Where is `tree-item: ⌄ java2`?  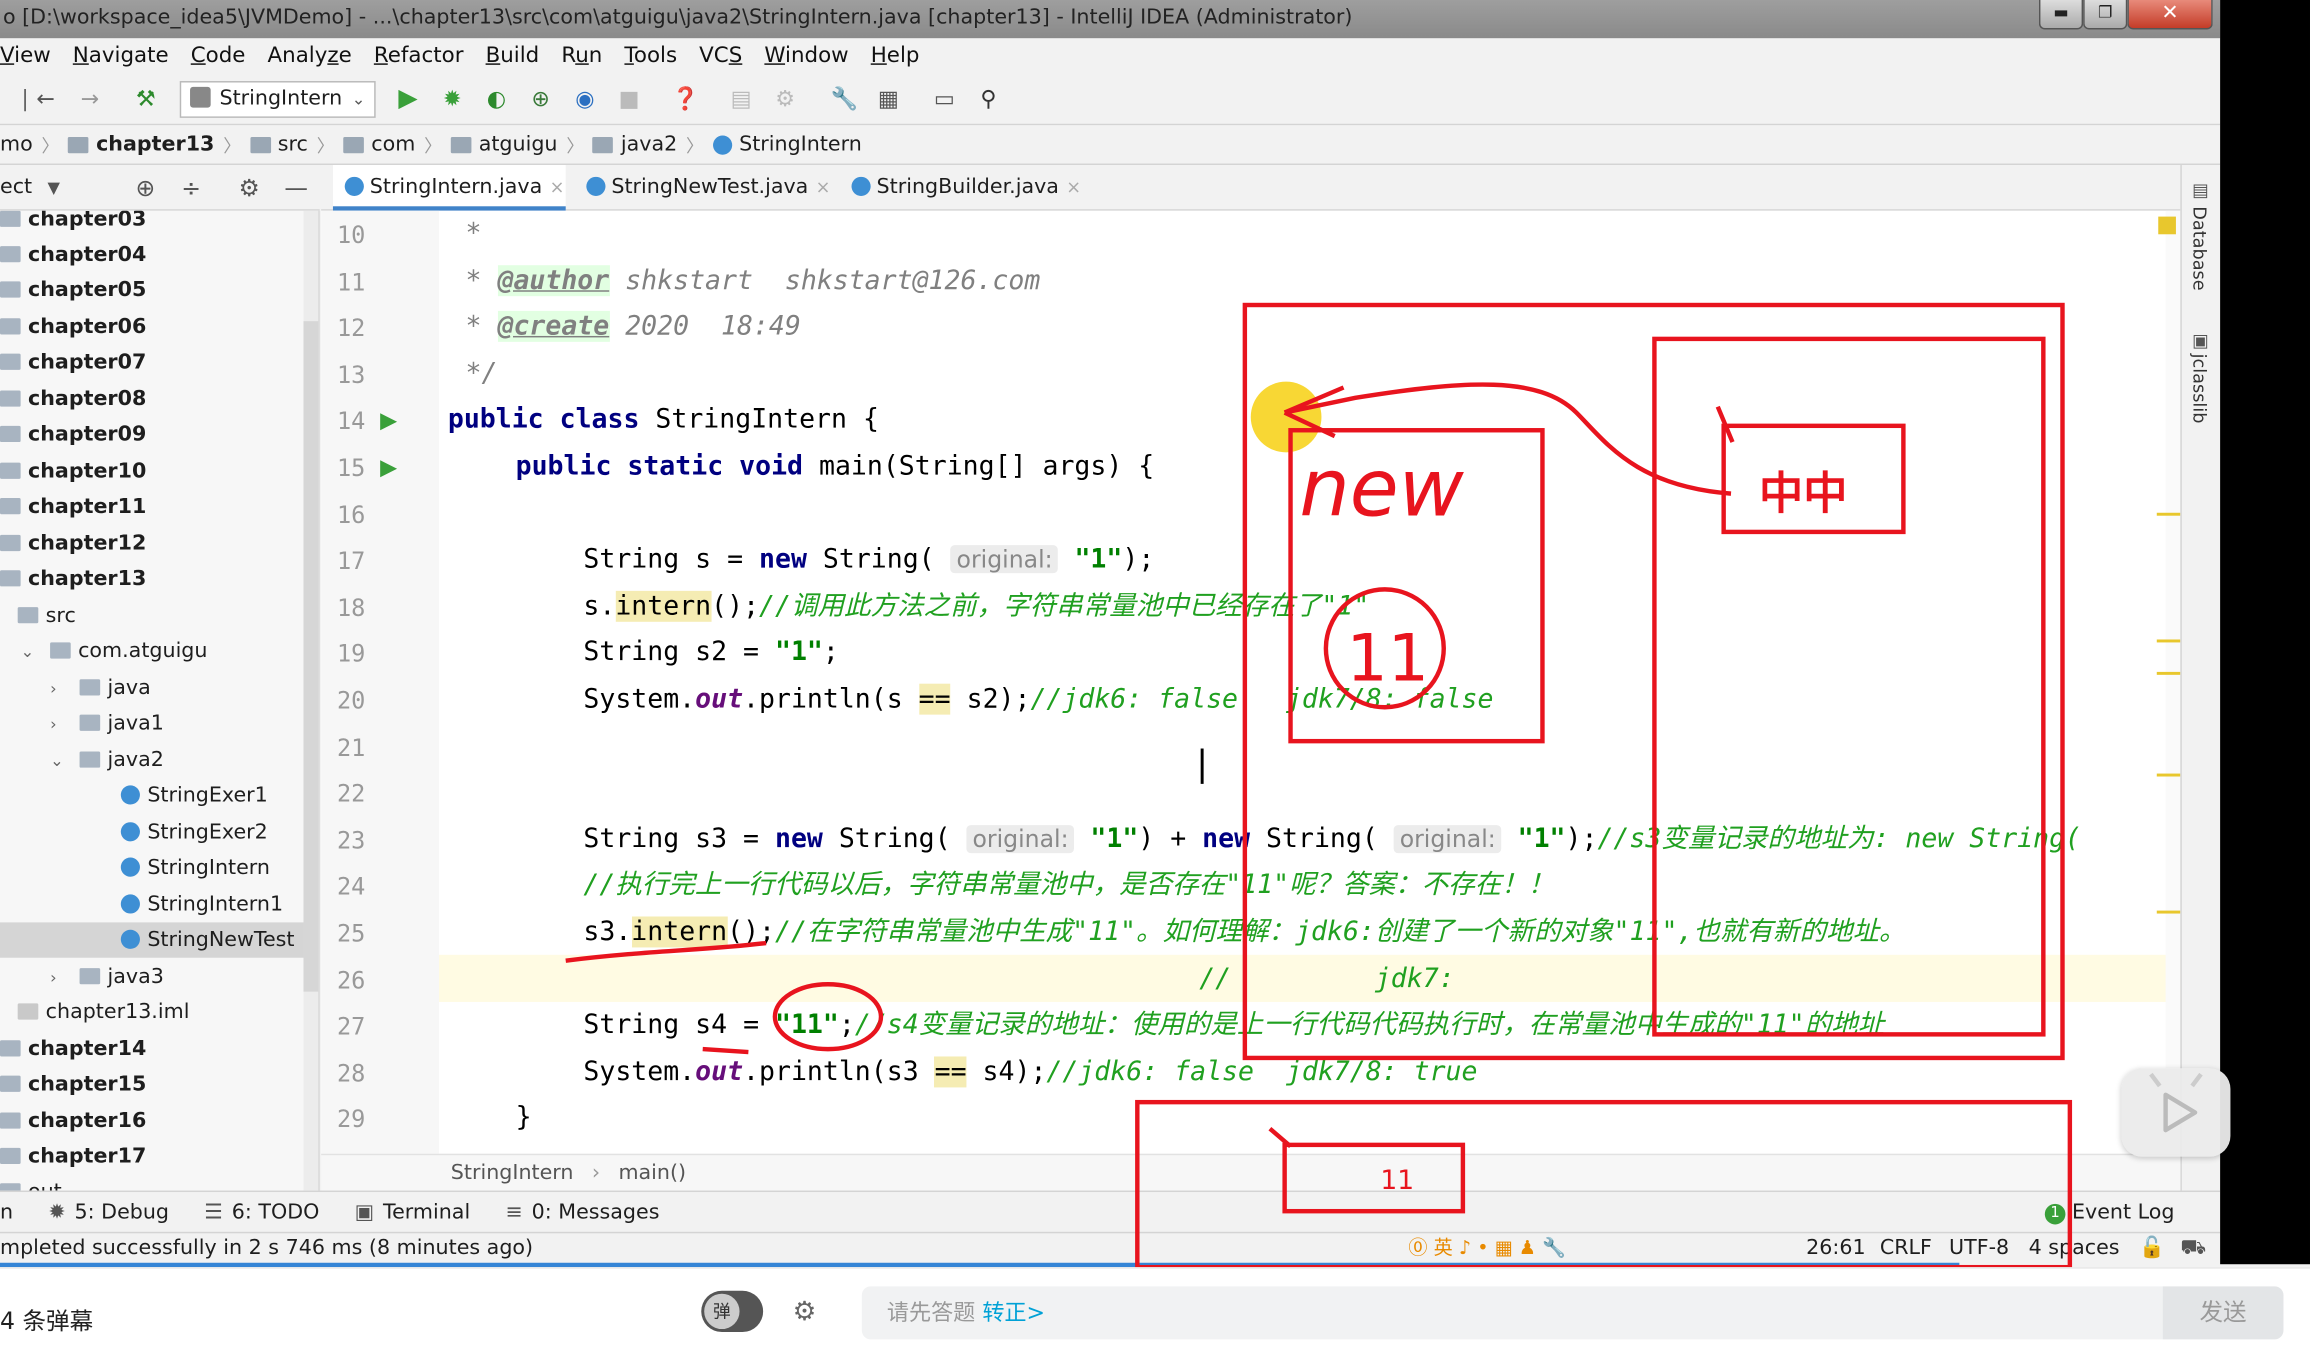 tree-item: ⌄ java2 is located at coordinates (82, 760).